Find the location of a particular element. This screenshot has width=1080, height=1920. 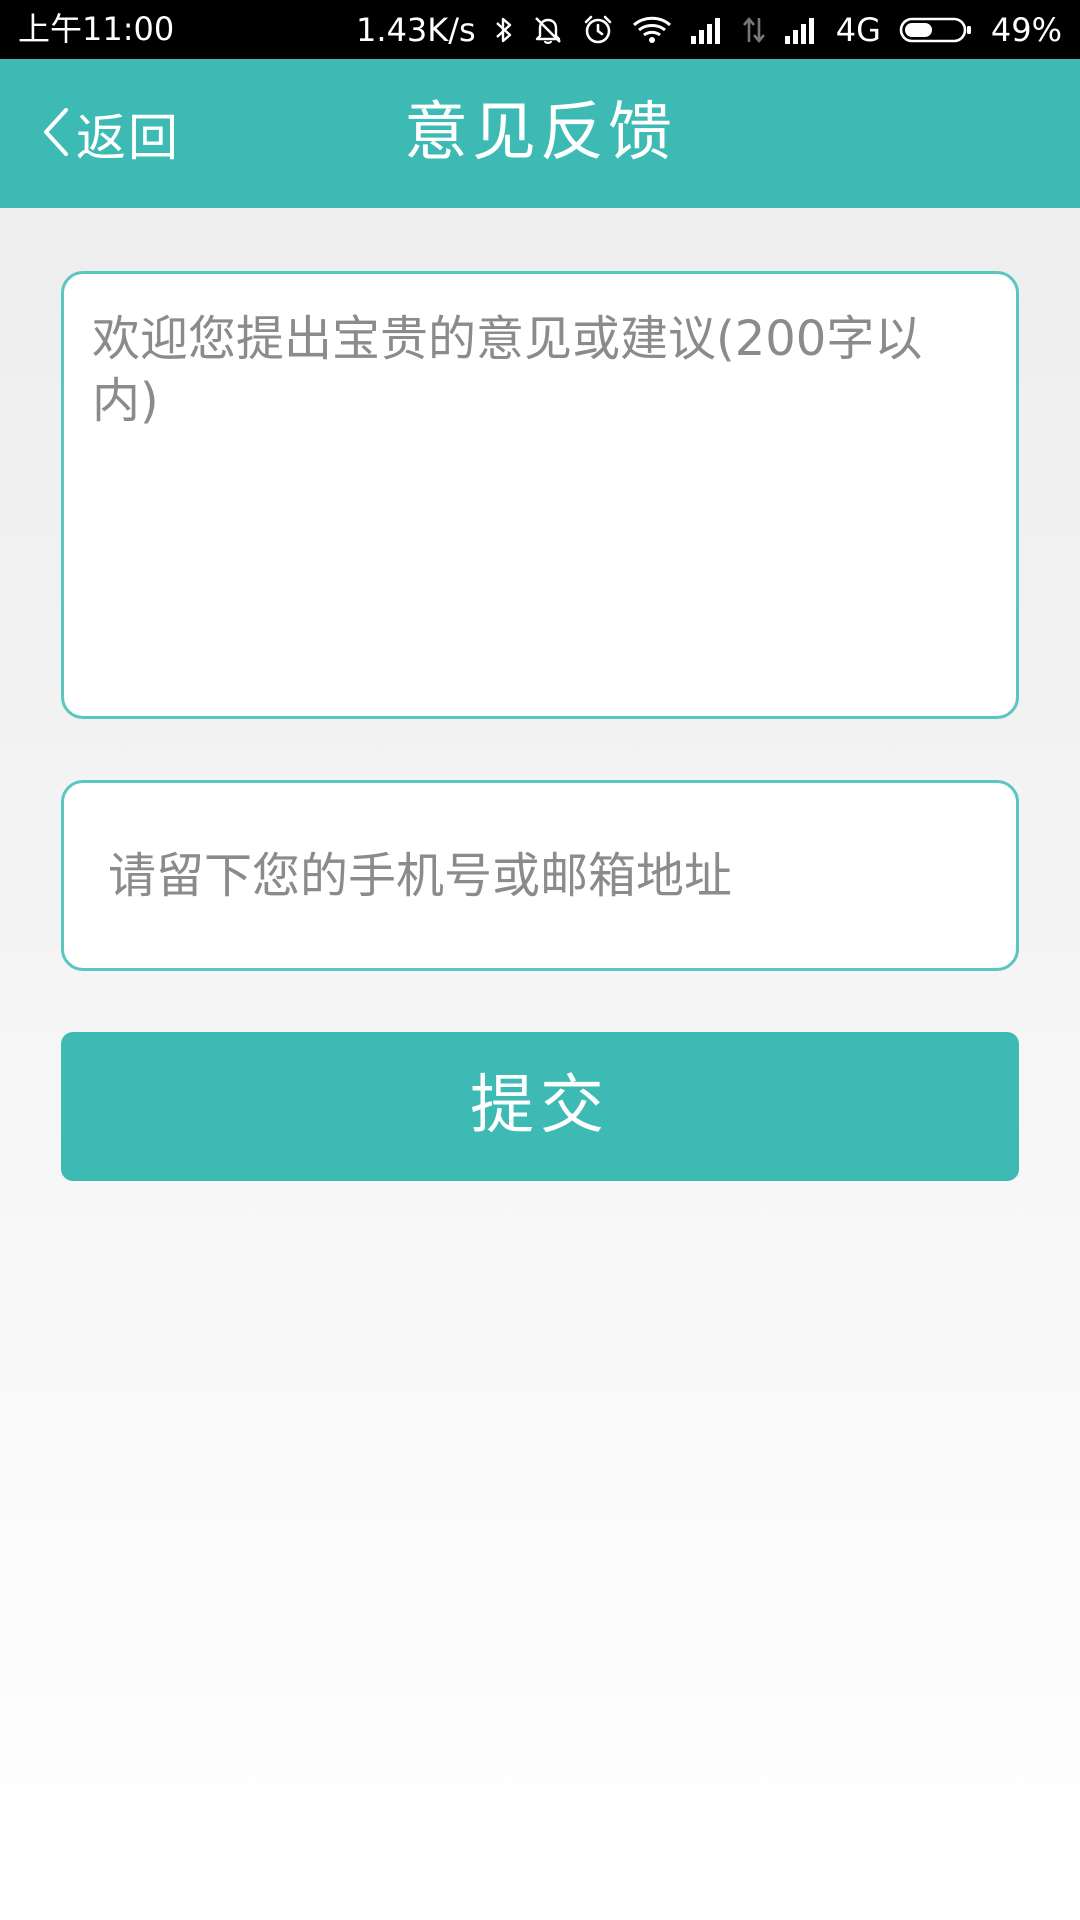

bluetooth-icon is located at coordinates (504, 30).